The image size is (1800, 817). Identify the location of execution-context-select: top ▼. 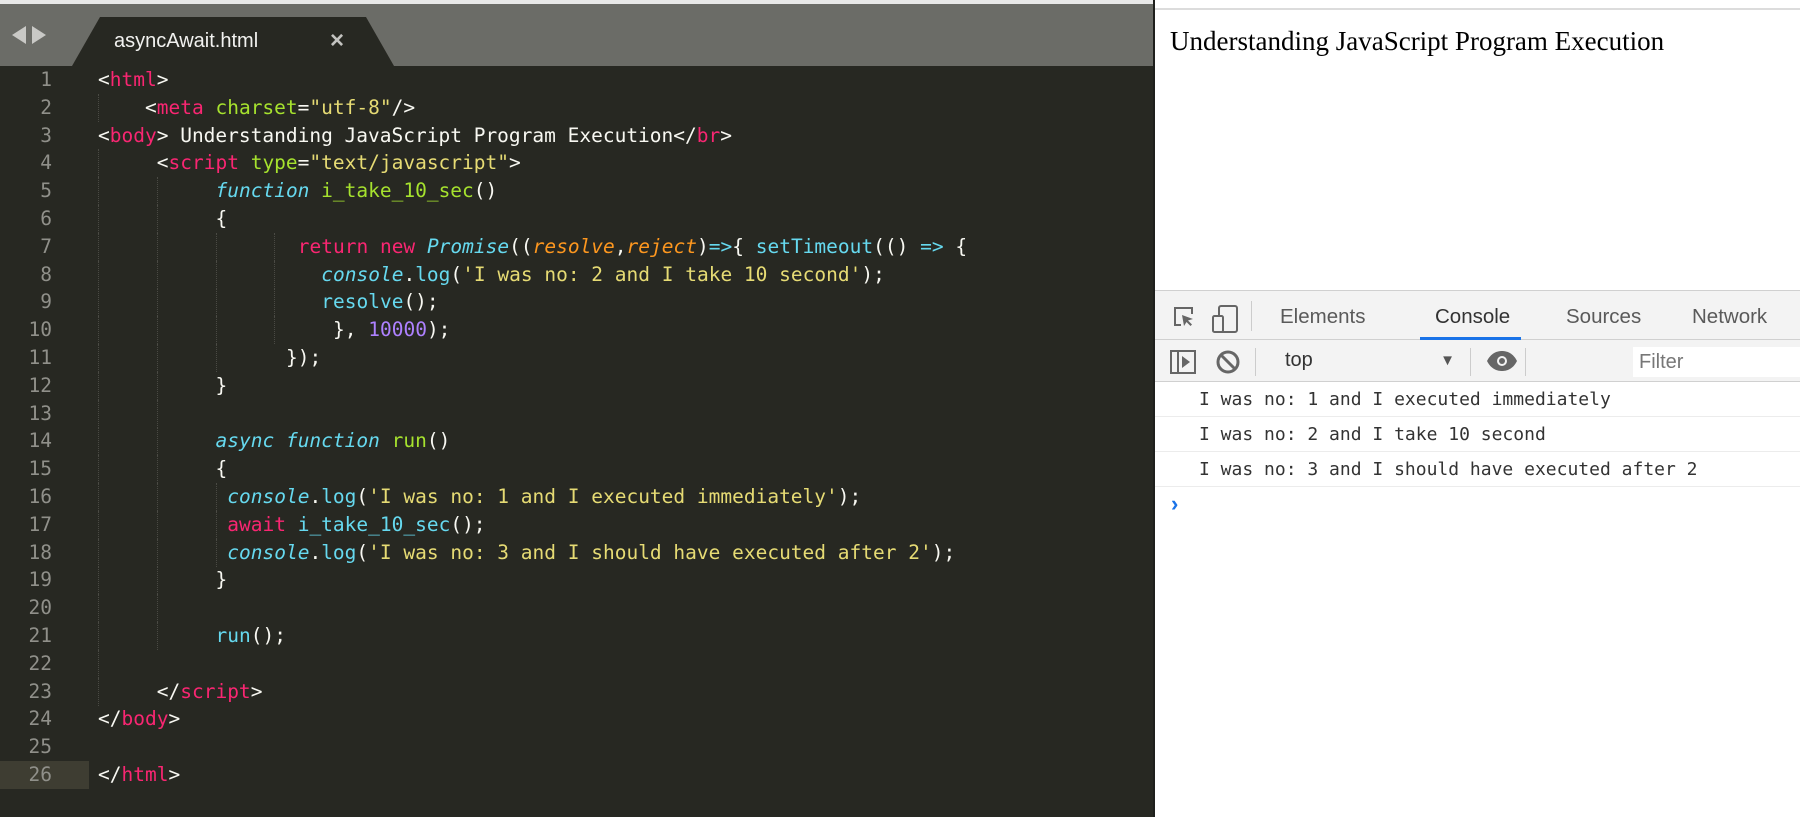
(1370, 362).